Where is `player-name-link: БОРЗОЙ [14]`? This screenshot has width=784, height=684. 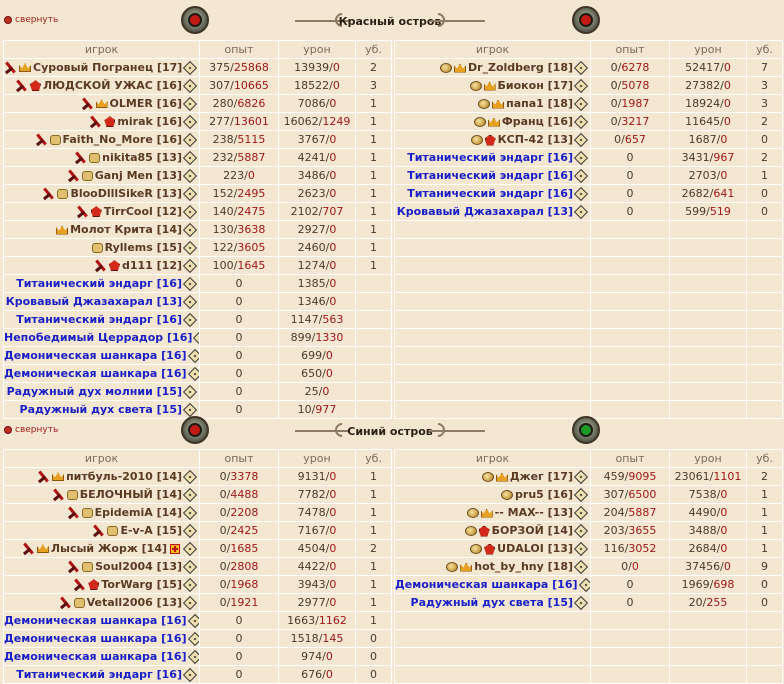 player-name-link: БОРЗОЙ [14] is located at coordinates (532, 530).